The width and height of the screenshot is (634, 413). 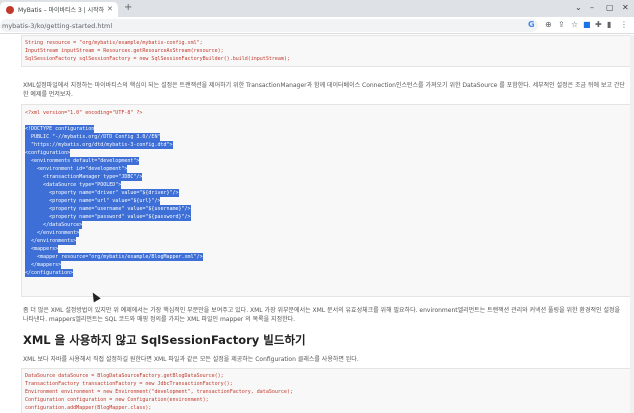 What do you see at coordinates (51, 241) in the screenshot?
I see `code-line-selected: </environments>` at bounding box center [51, 241].